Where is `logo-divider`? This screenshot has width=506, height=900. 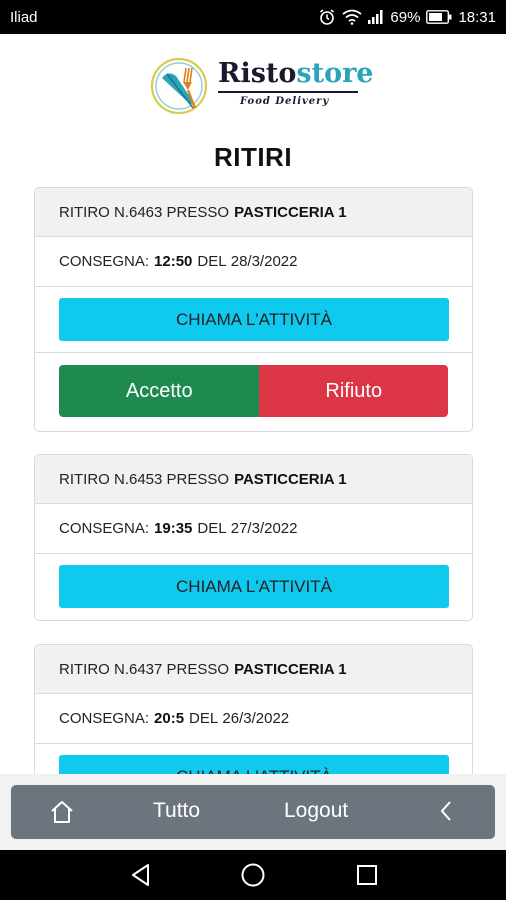
logo-divider is located at coordinates (288, 92).